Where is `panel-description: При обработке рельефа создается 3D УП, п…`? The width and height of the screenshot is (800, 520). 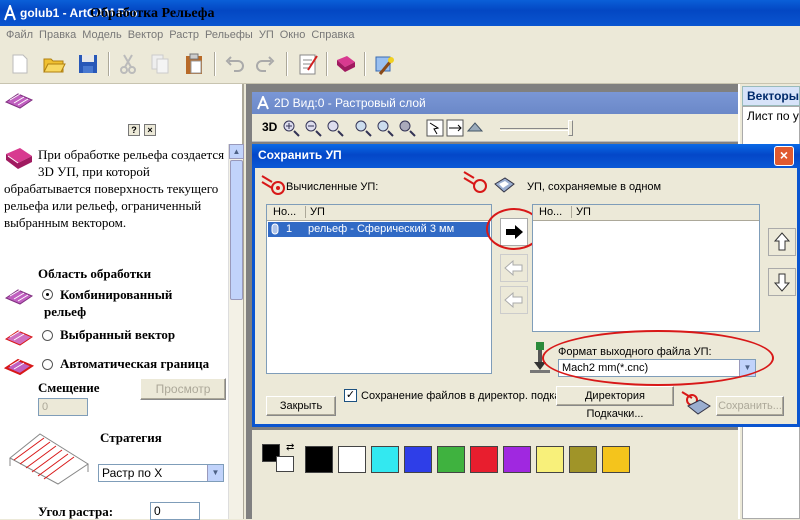
panel-description: При обработке рельефа создается 3D УП, п… is located at coordinates (115, 188).